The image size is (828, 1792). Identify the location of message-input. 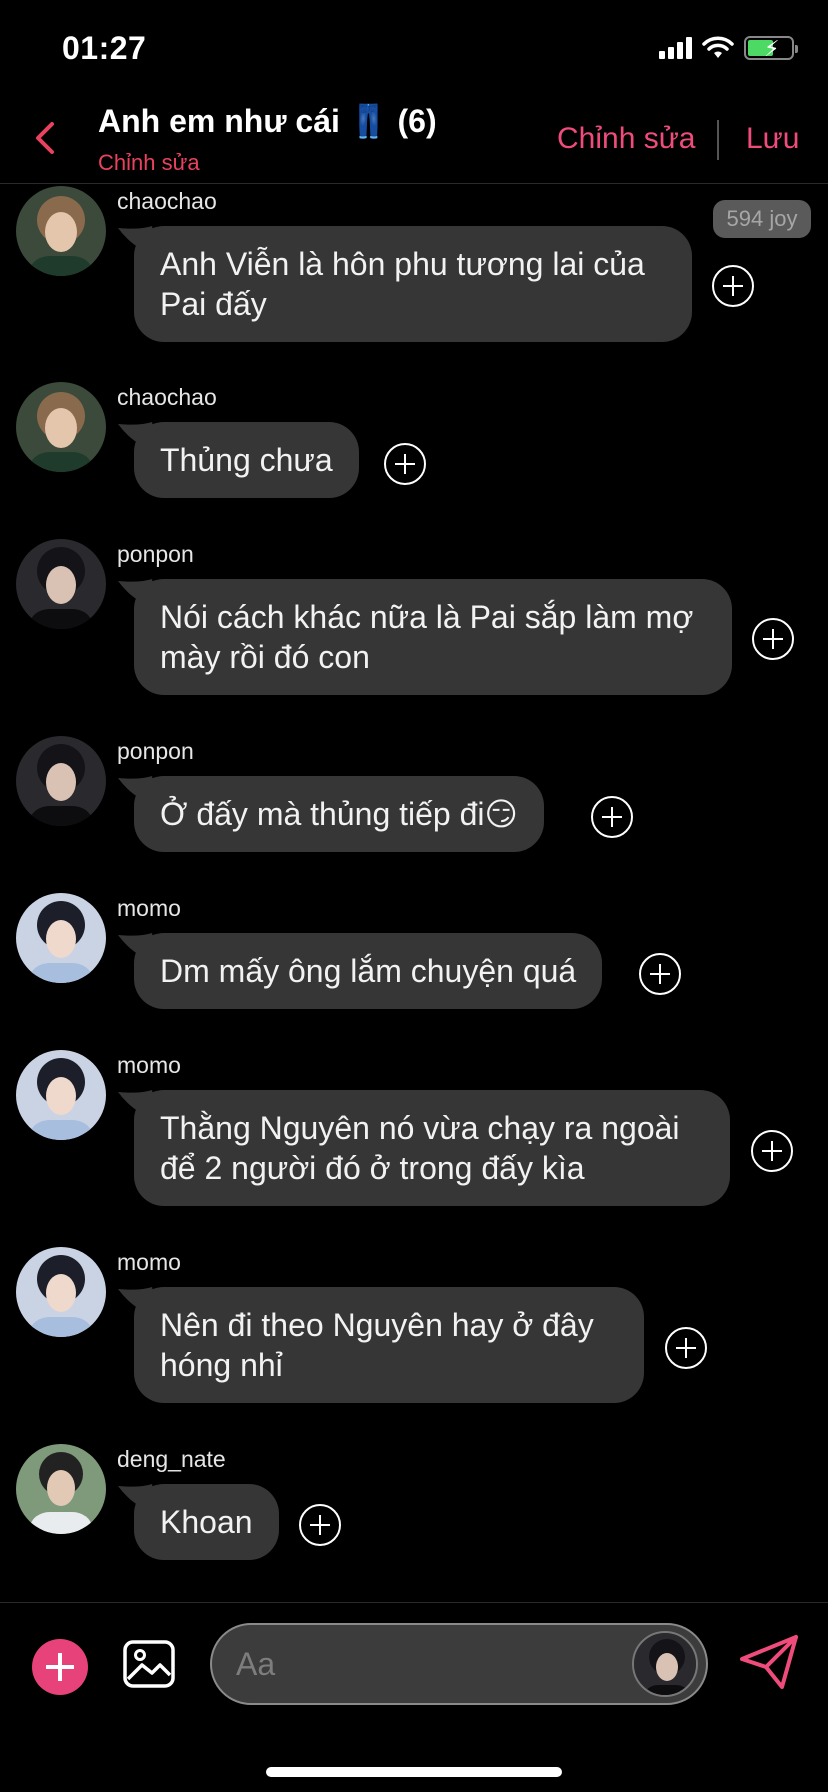
(426, 1664).